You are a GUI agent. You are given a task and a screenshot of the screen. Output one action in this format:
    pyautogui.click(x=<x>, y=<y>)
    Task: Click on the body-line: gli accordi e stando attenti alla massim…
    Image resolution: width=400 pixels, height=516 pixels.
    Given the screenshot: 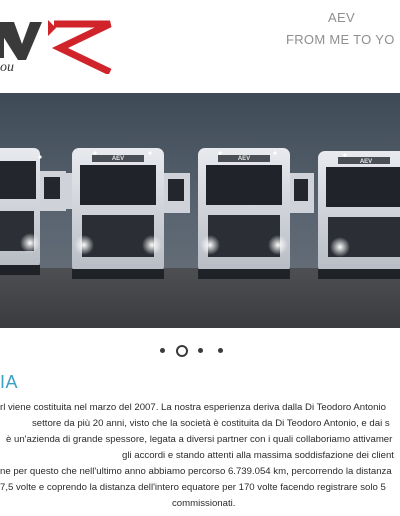 What is the action you would take?
    pyautogui.click(x=258, y=455)
    